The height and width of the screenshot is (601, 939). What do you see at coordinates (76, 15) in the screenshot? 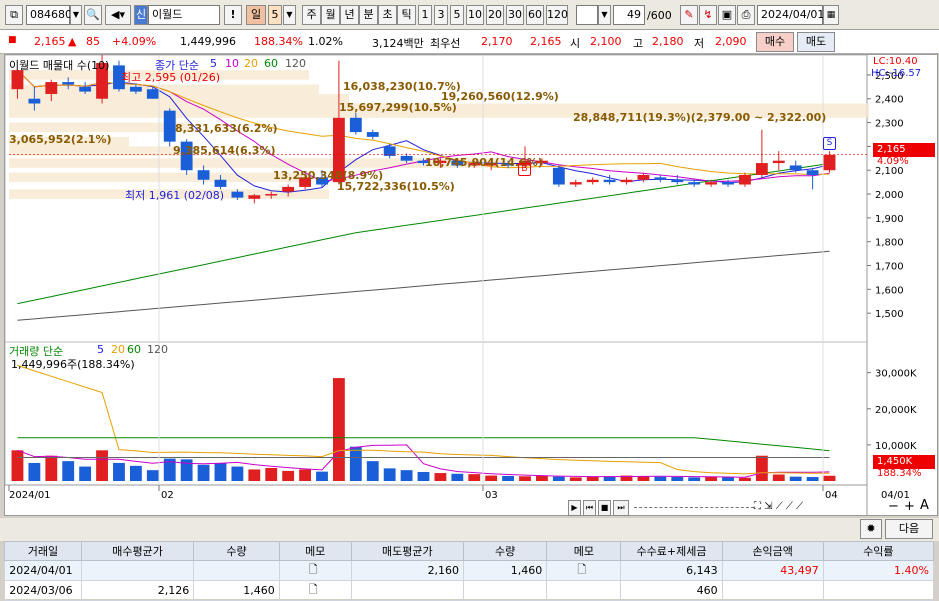
I see `code-dropdown-chevron-icon: ▼` at bounding box center [76, 15].